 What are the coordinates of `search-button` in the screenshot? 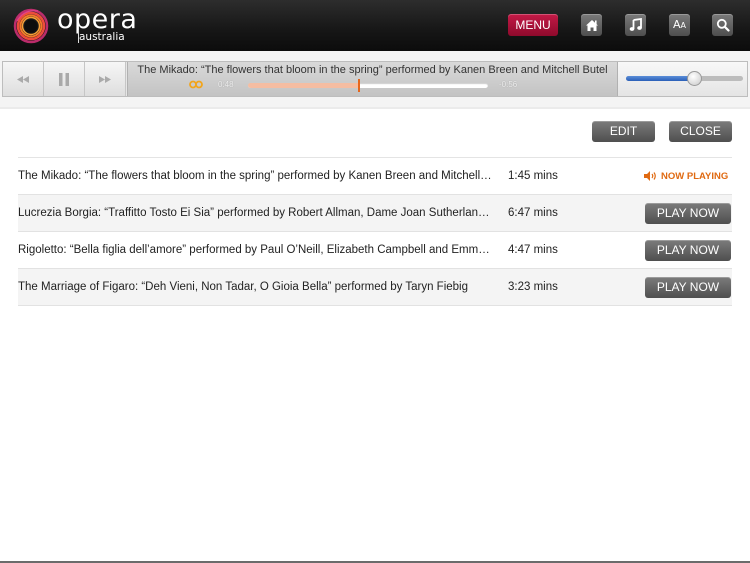 It's located at (722, 25).